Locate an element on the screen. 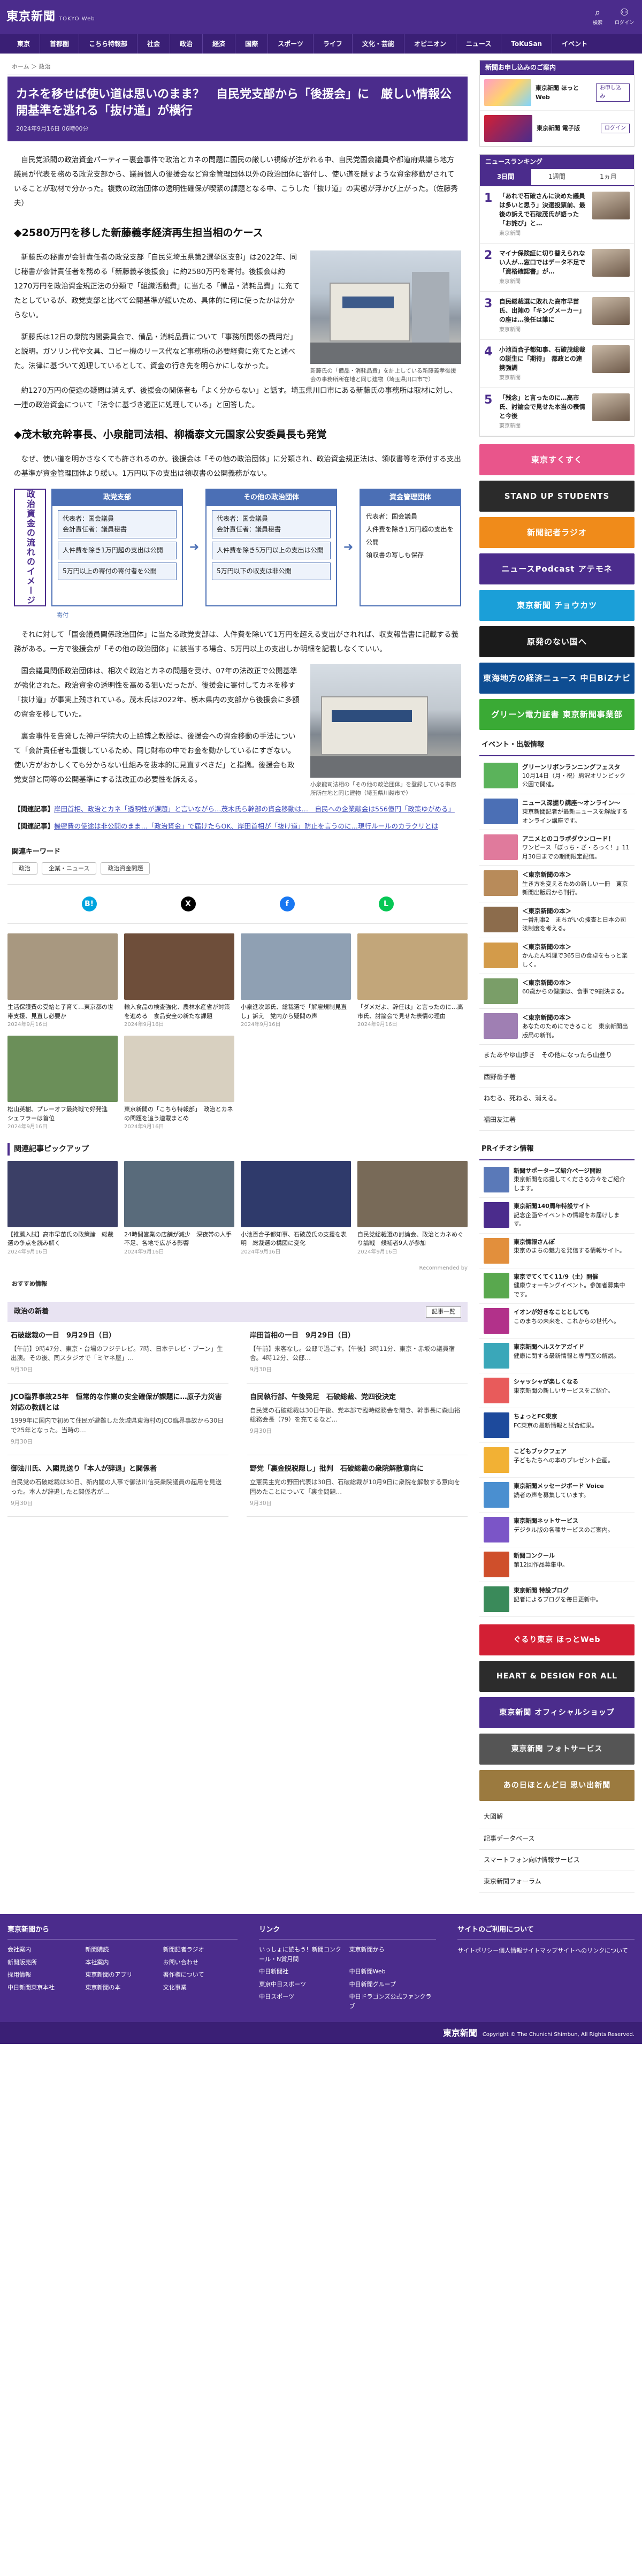 This screenshot has width=642, height=2576. nav-item: オピニオン is located at coordinates (430, 44).